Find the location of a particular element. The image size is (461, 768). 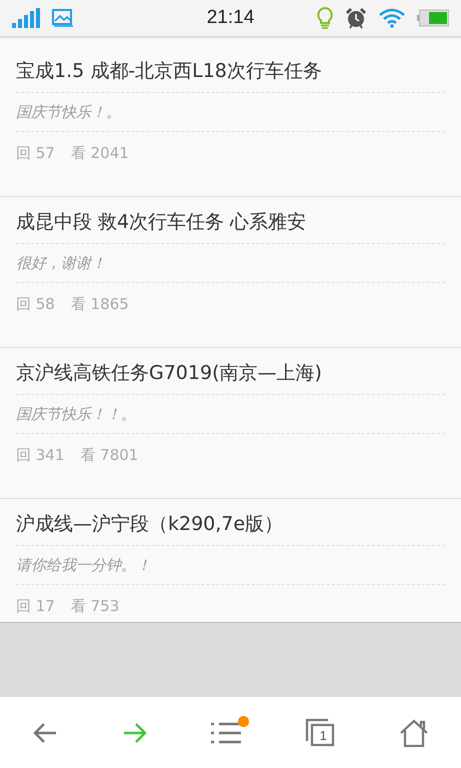

wifi-icon is located at coordinates (392, 18).